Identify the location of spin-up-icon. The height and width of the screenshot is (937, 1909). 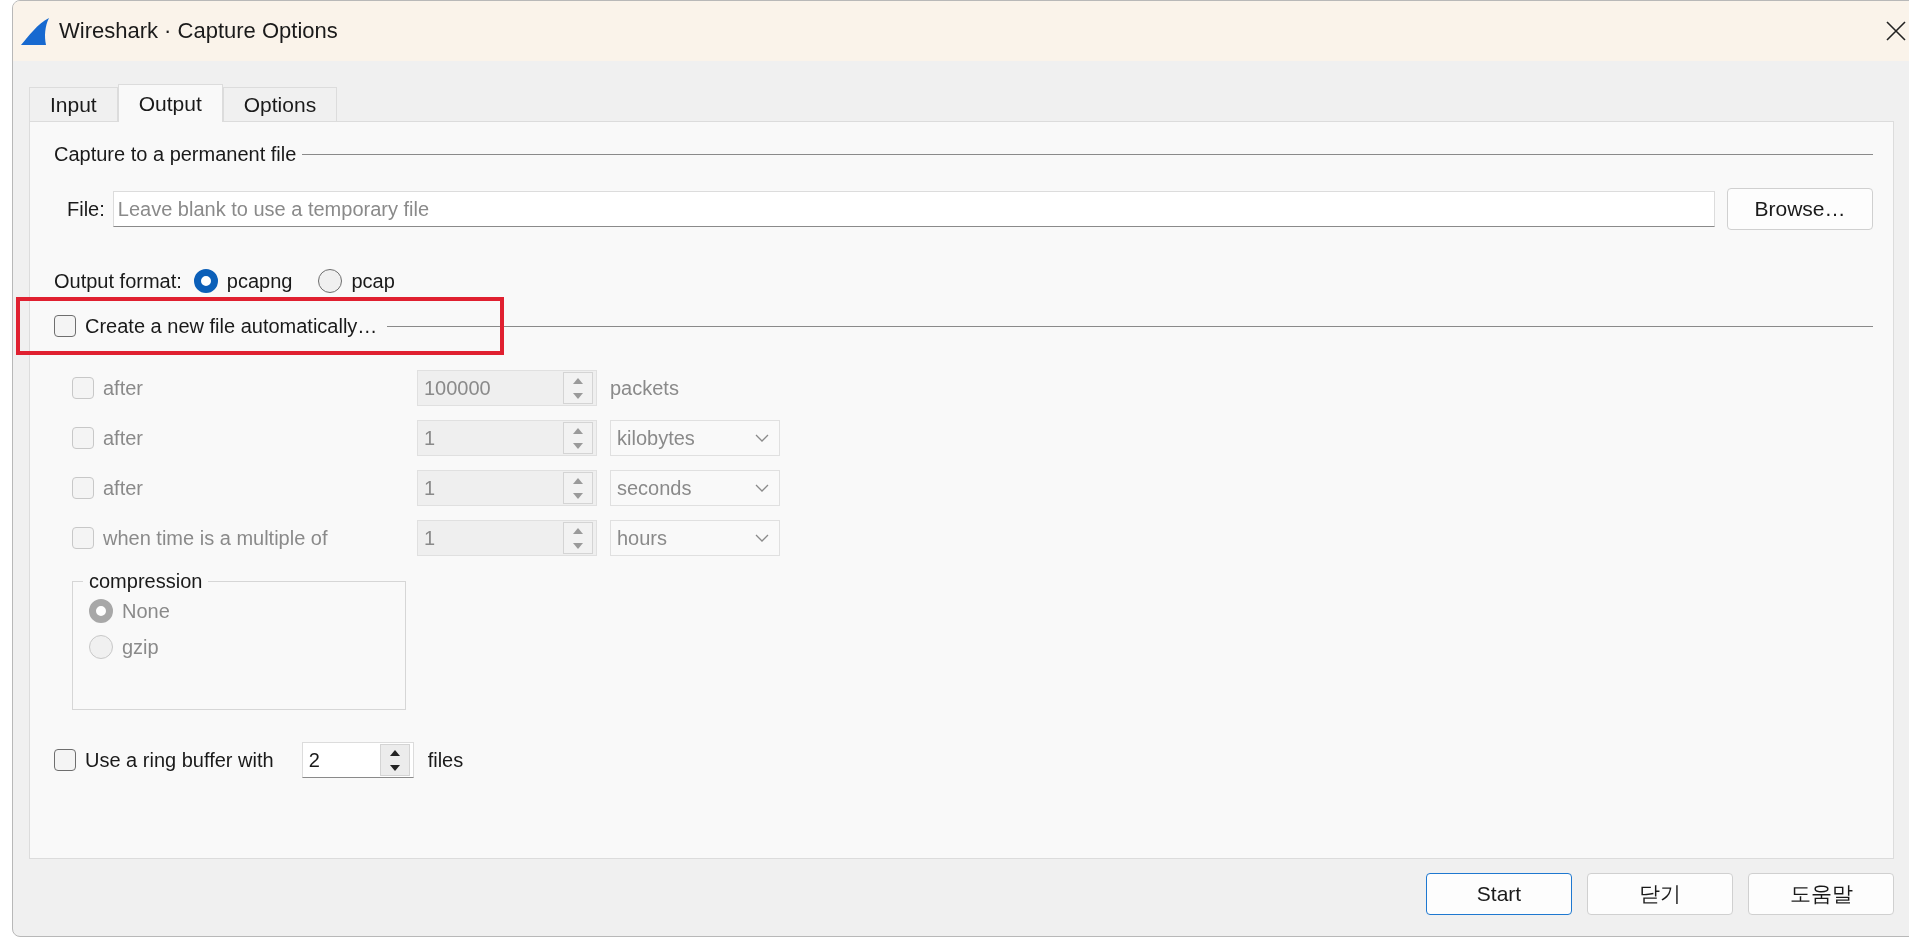
(394, 752).